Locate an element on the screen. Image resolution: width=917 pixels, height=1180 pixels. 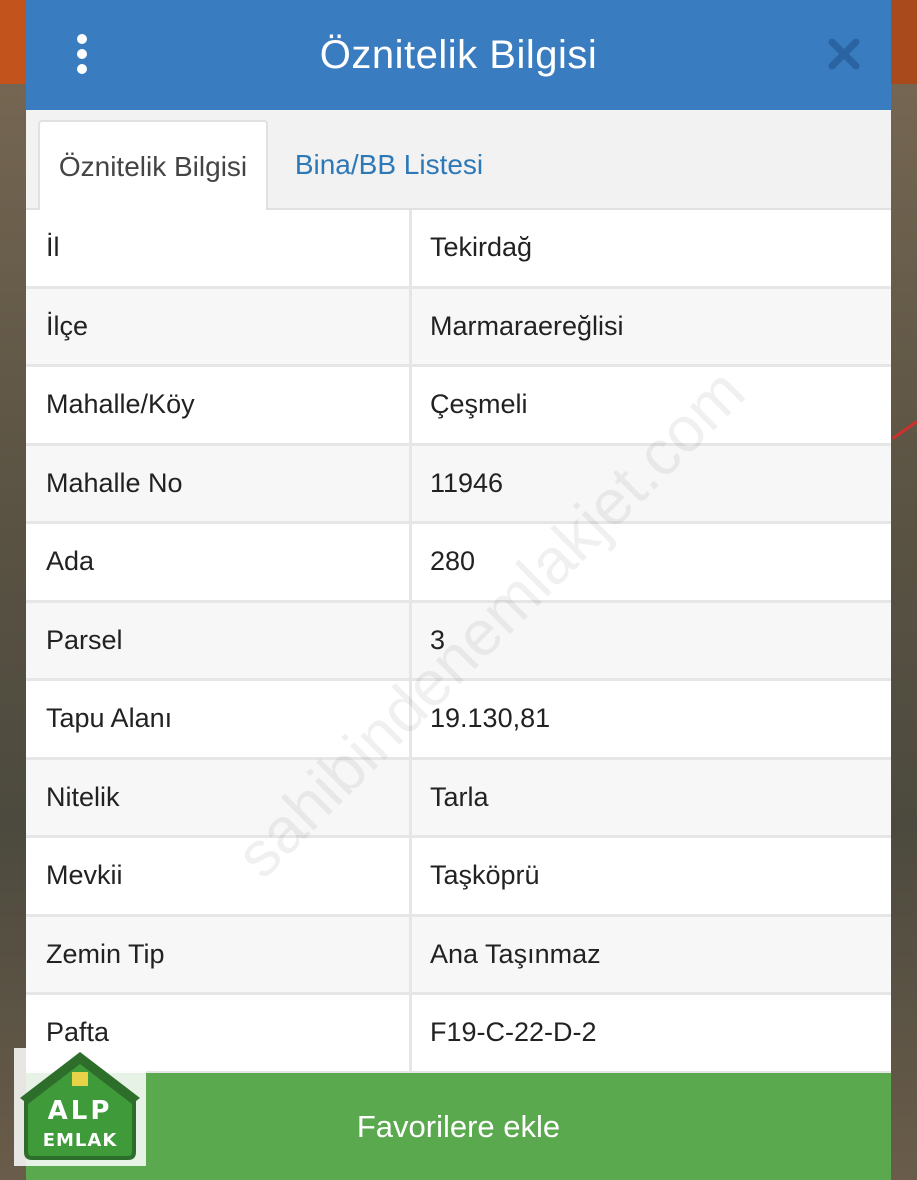
table-row: Zemin Tip Ana Taşınmaz is located at coordinates (458, 955).